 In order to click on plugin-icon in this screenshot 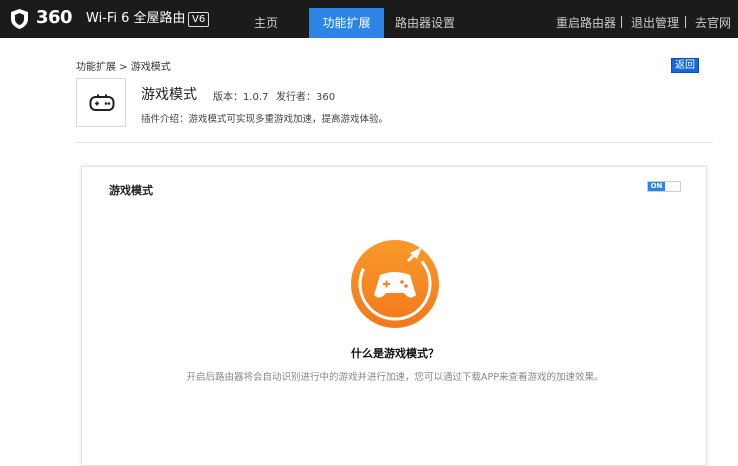, I will do `click(101, 102)`.